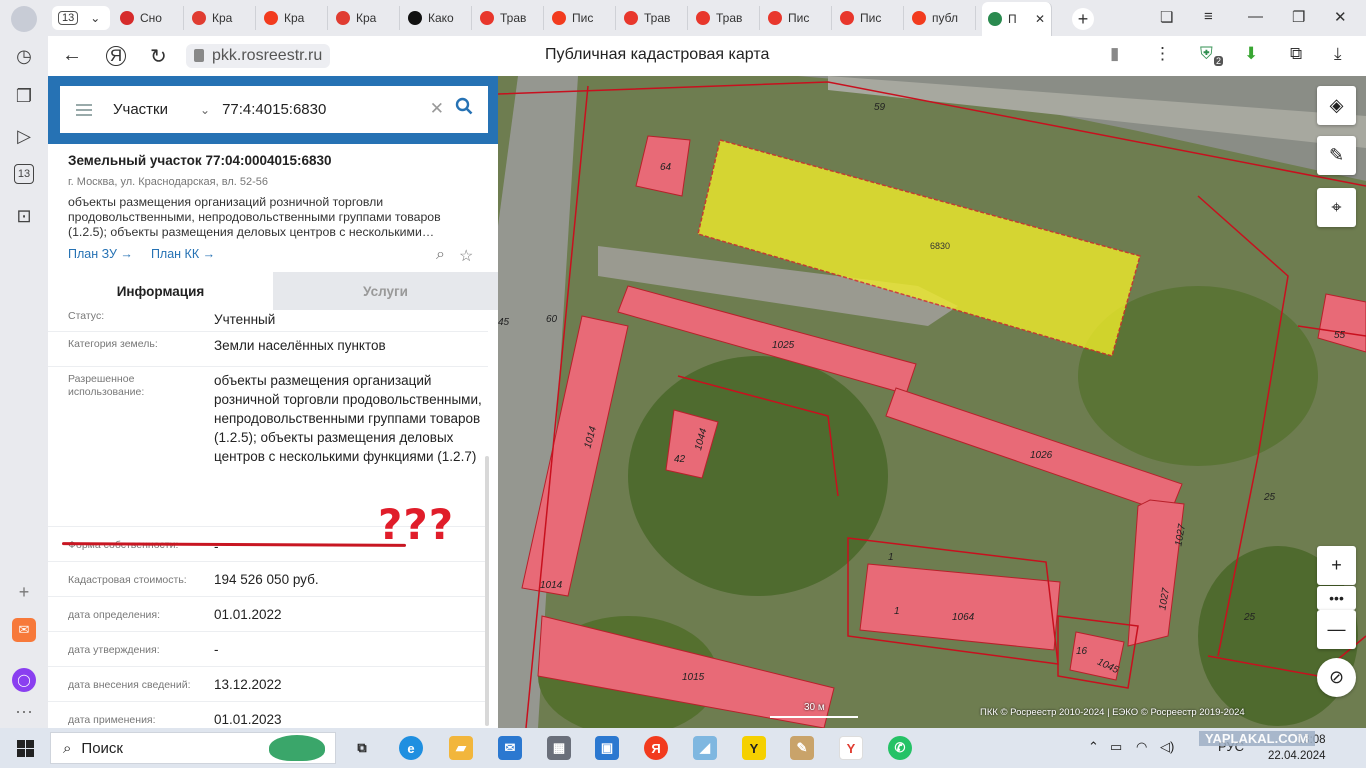  What do you see at coordinates (1296, 54) in the screenshot?
I see `extensions-icon: ⧉` at bounding box center [1296, 54].